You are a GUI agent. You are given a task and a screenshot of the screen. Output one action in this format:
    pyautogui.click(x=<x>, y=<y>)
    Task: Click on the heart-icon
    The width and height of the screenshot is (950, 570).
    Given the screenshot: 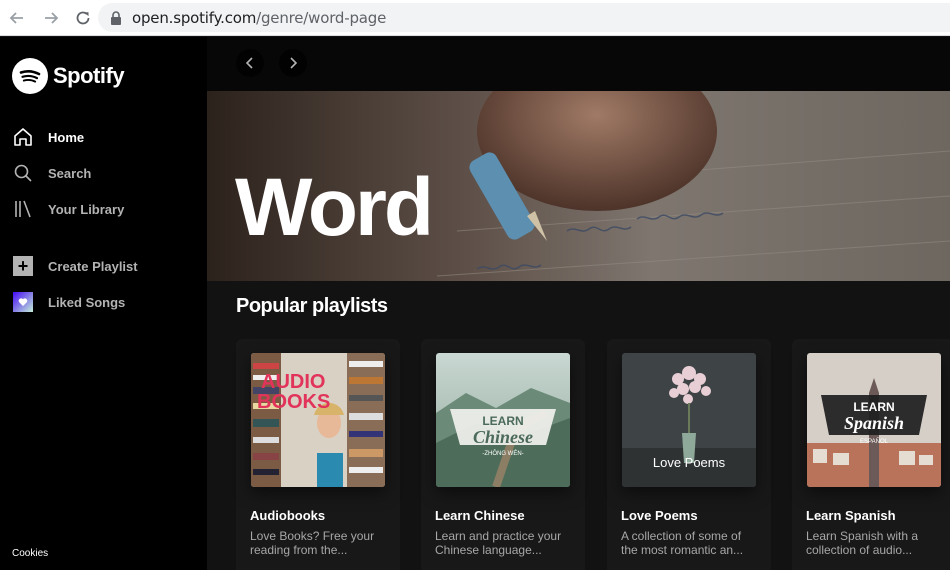 What is the action you would take?
    pyautogui.click(x=23, y=302)
    